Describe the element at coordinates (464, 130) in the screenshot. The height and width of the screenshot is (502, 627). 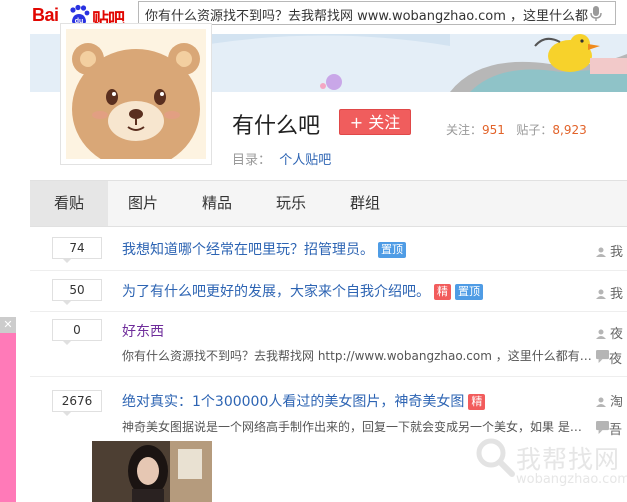
I see `follow-count-label: 关注：` at that location.